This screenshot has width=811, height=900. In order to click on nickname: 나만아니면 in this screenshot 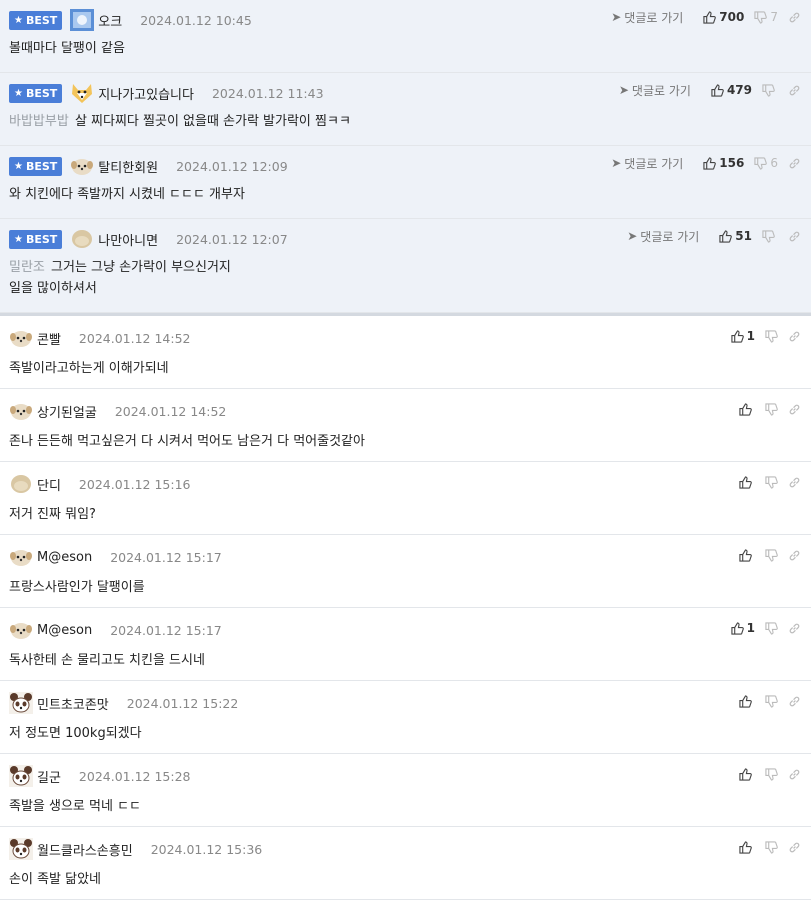, I will do `click(128, 239)`.